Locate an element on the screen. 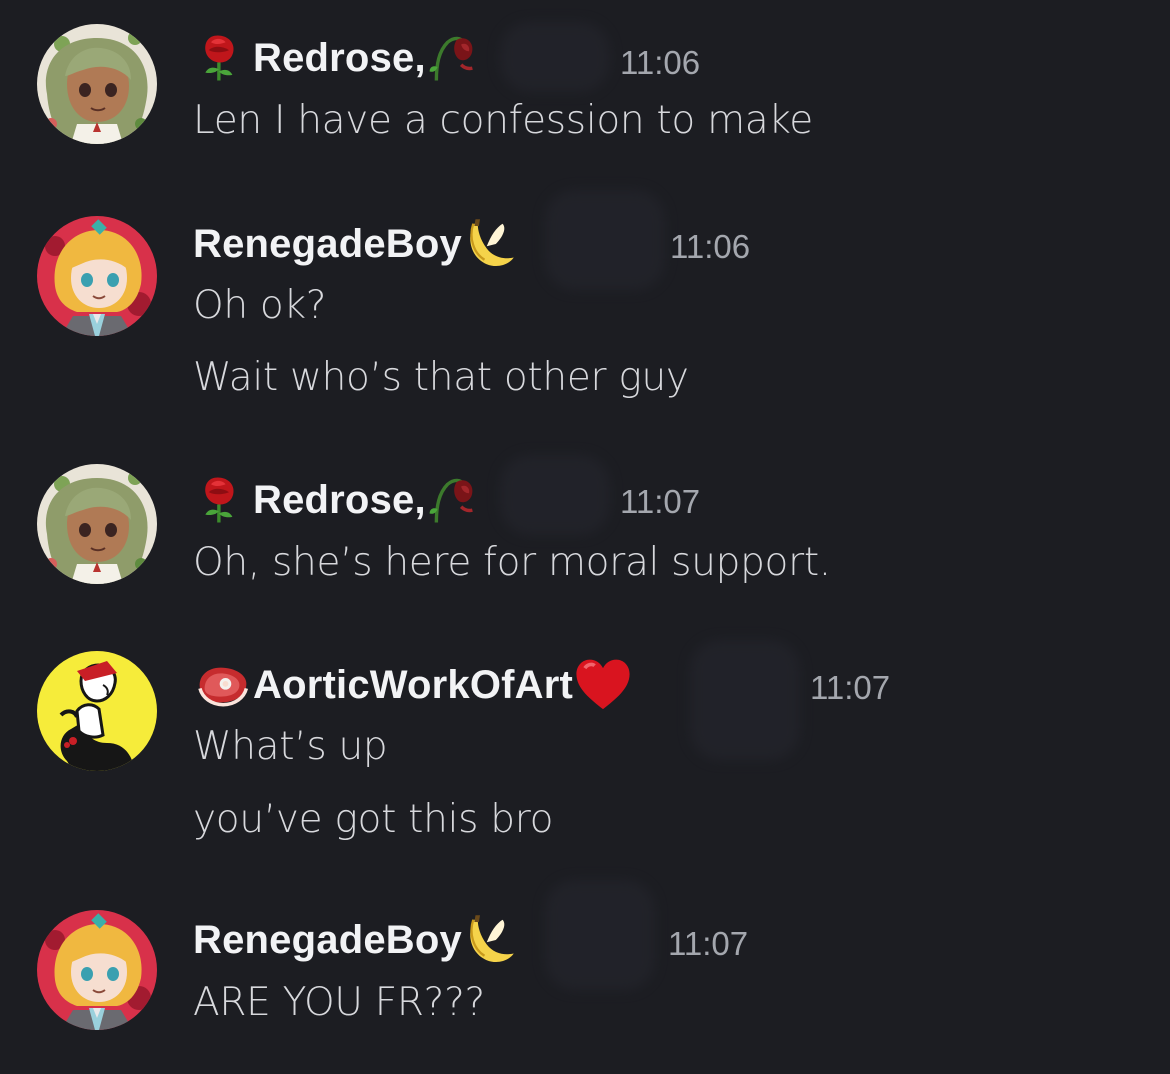 Image resolution: width=1170 pixels, height=1074 pixels. message-text: ARE YOU FR??? is located at coordinates (339, 1002).